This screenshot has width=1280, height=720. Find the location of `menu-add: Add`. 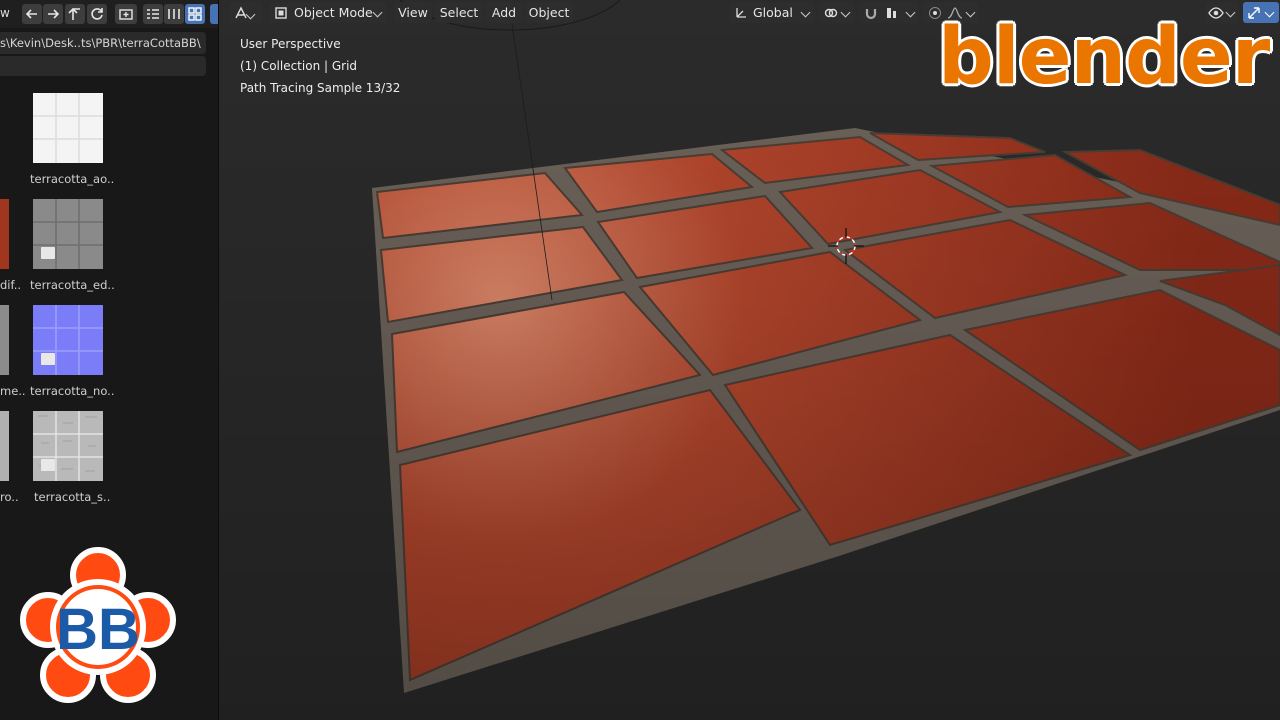

menu-add: Add is located at coordinates (504, 12).